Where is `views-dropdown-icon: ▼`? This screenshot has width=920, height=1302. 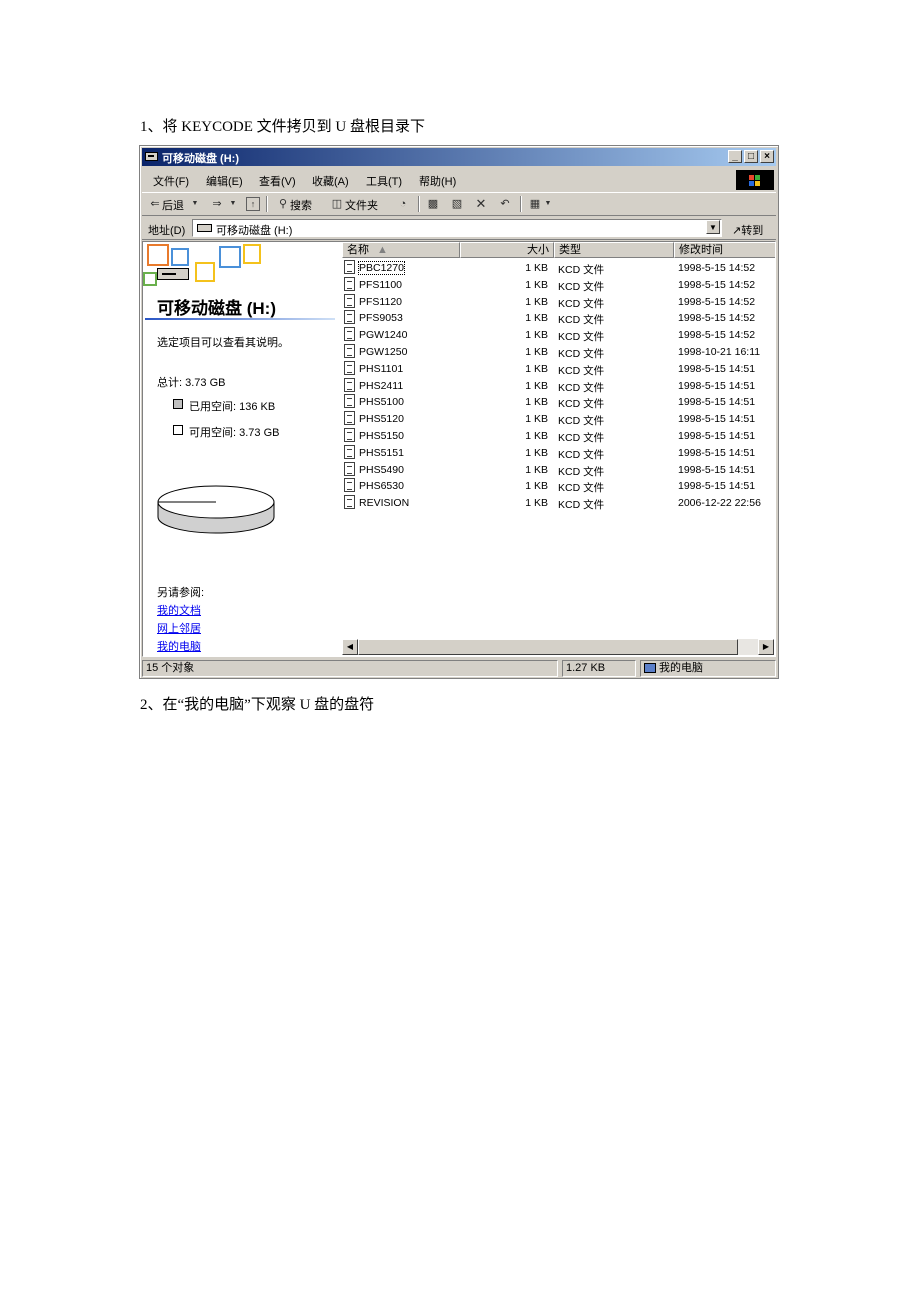
views-dropdown-icon: ▼ is located at coordinates (548, 204).